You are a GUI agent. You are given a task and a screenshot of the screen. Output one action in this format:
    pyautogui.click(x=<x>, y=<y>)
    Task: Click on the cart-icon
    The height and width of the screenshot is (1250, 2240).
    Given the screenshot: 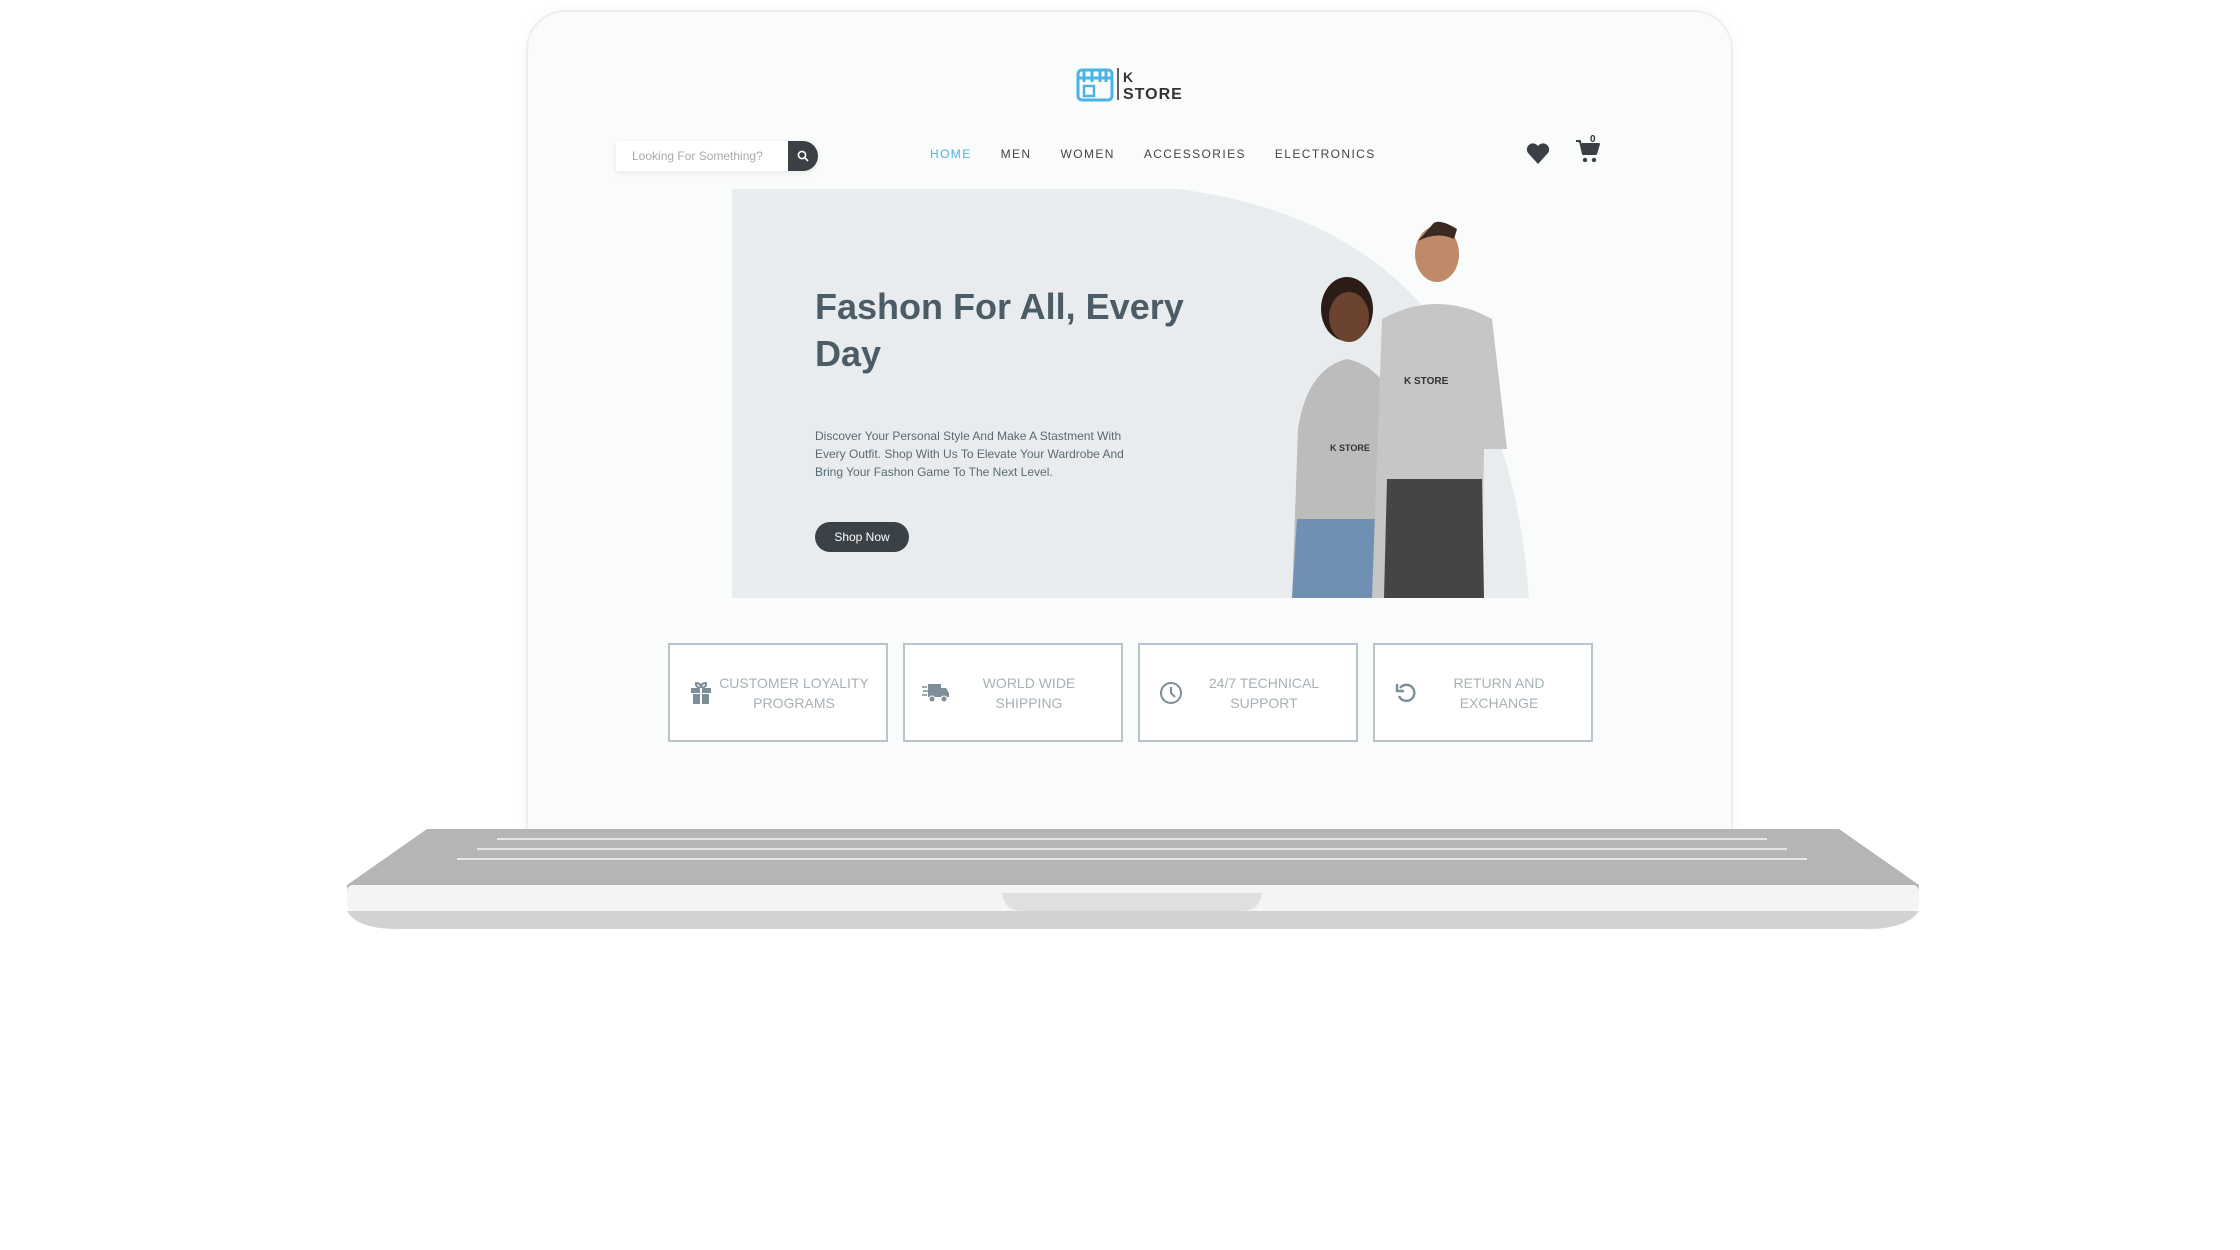 What is the action you would take?
    pyautogui.click(x=1588, y=151)
    